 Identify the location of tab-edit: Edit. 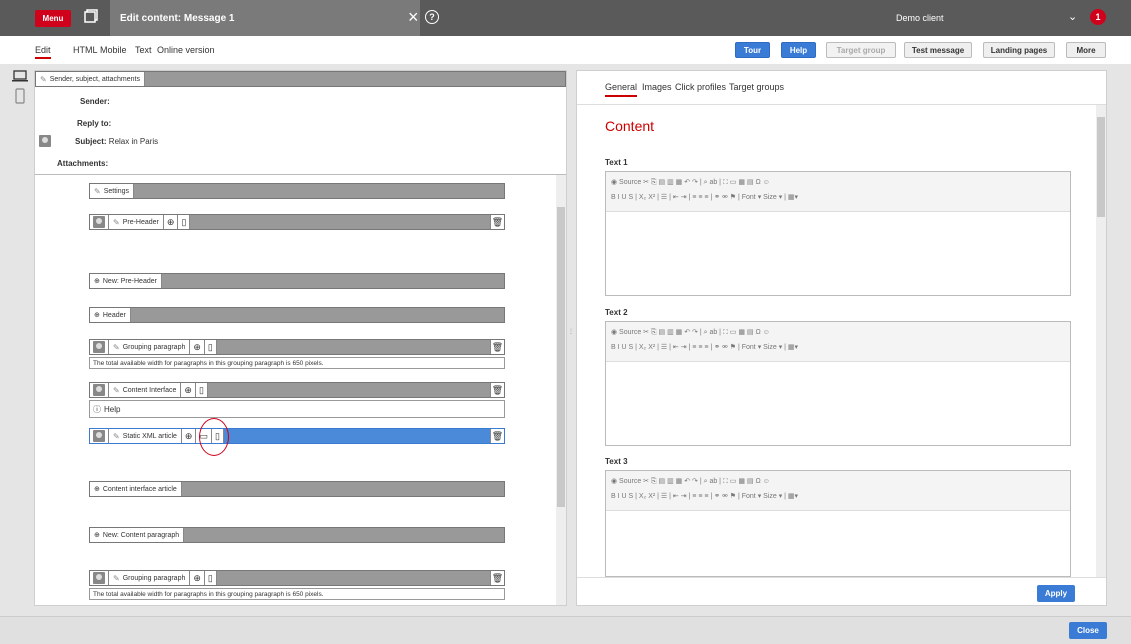
(43, 52).